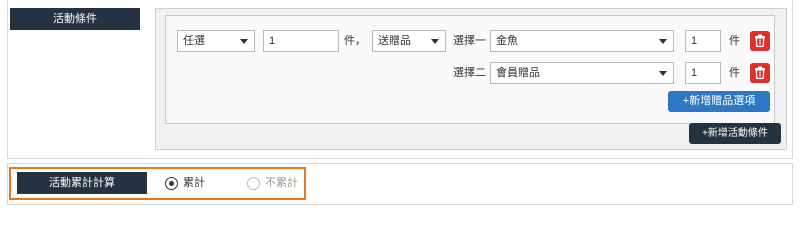 This screenshot has height=240, width=800. Describe the element at coordinates (194, 41) in the screenshot. I see `condition-type-value: 任選` at that location.